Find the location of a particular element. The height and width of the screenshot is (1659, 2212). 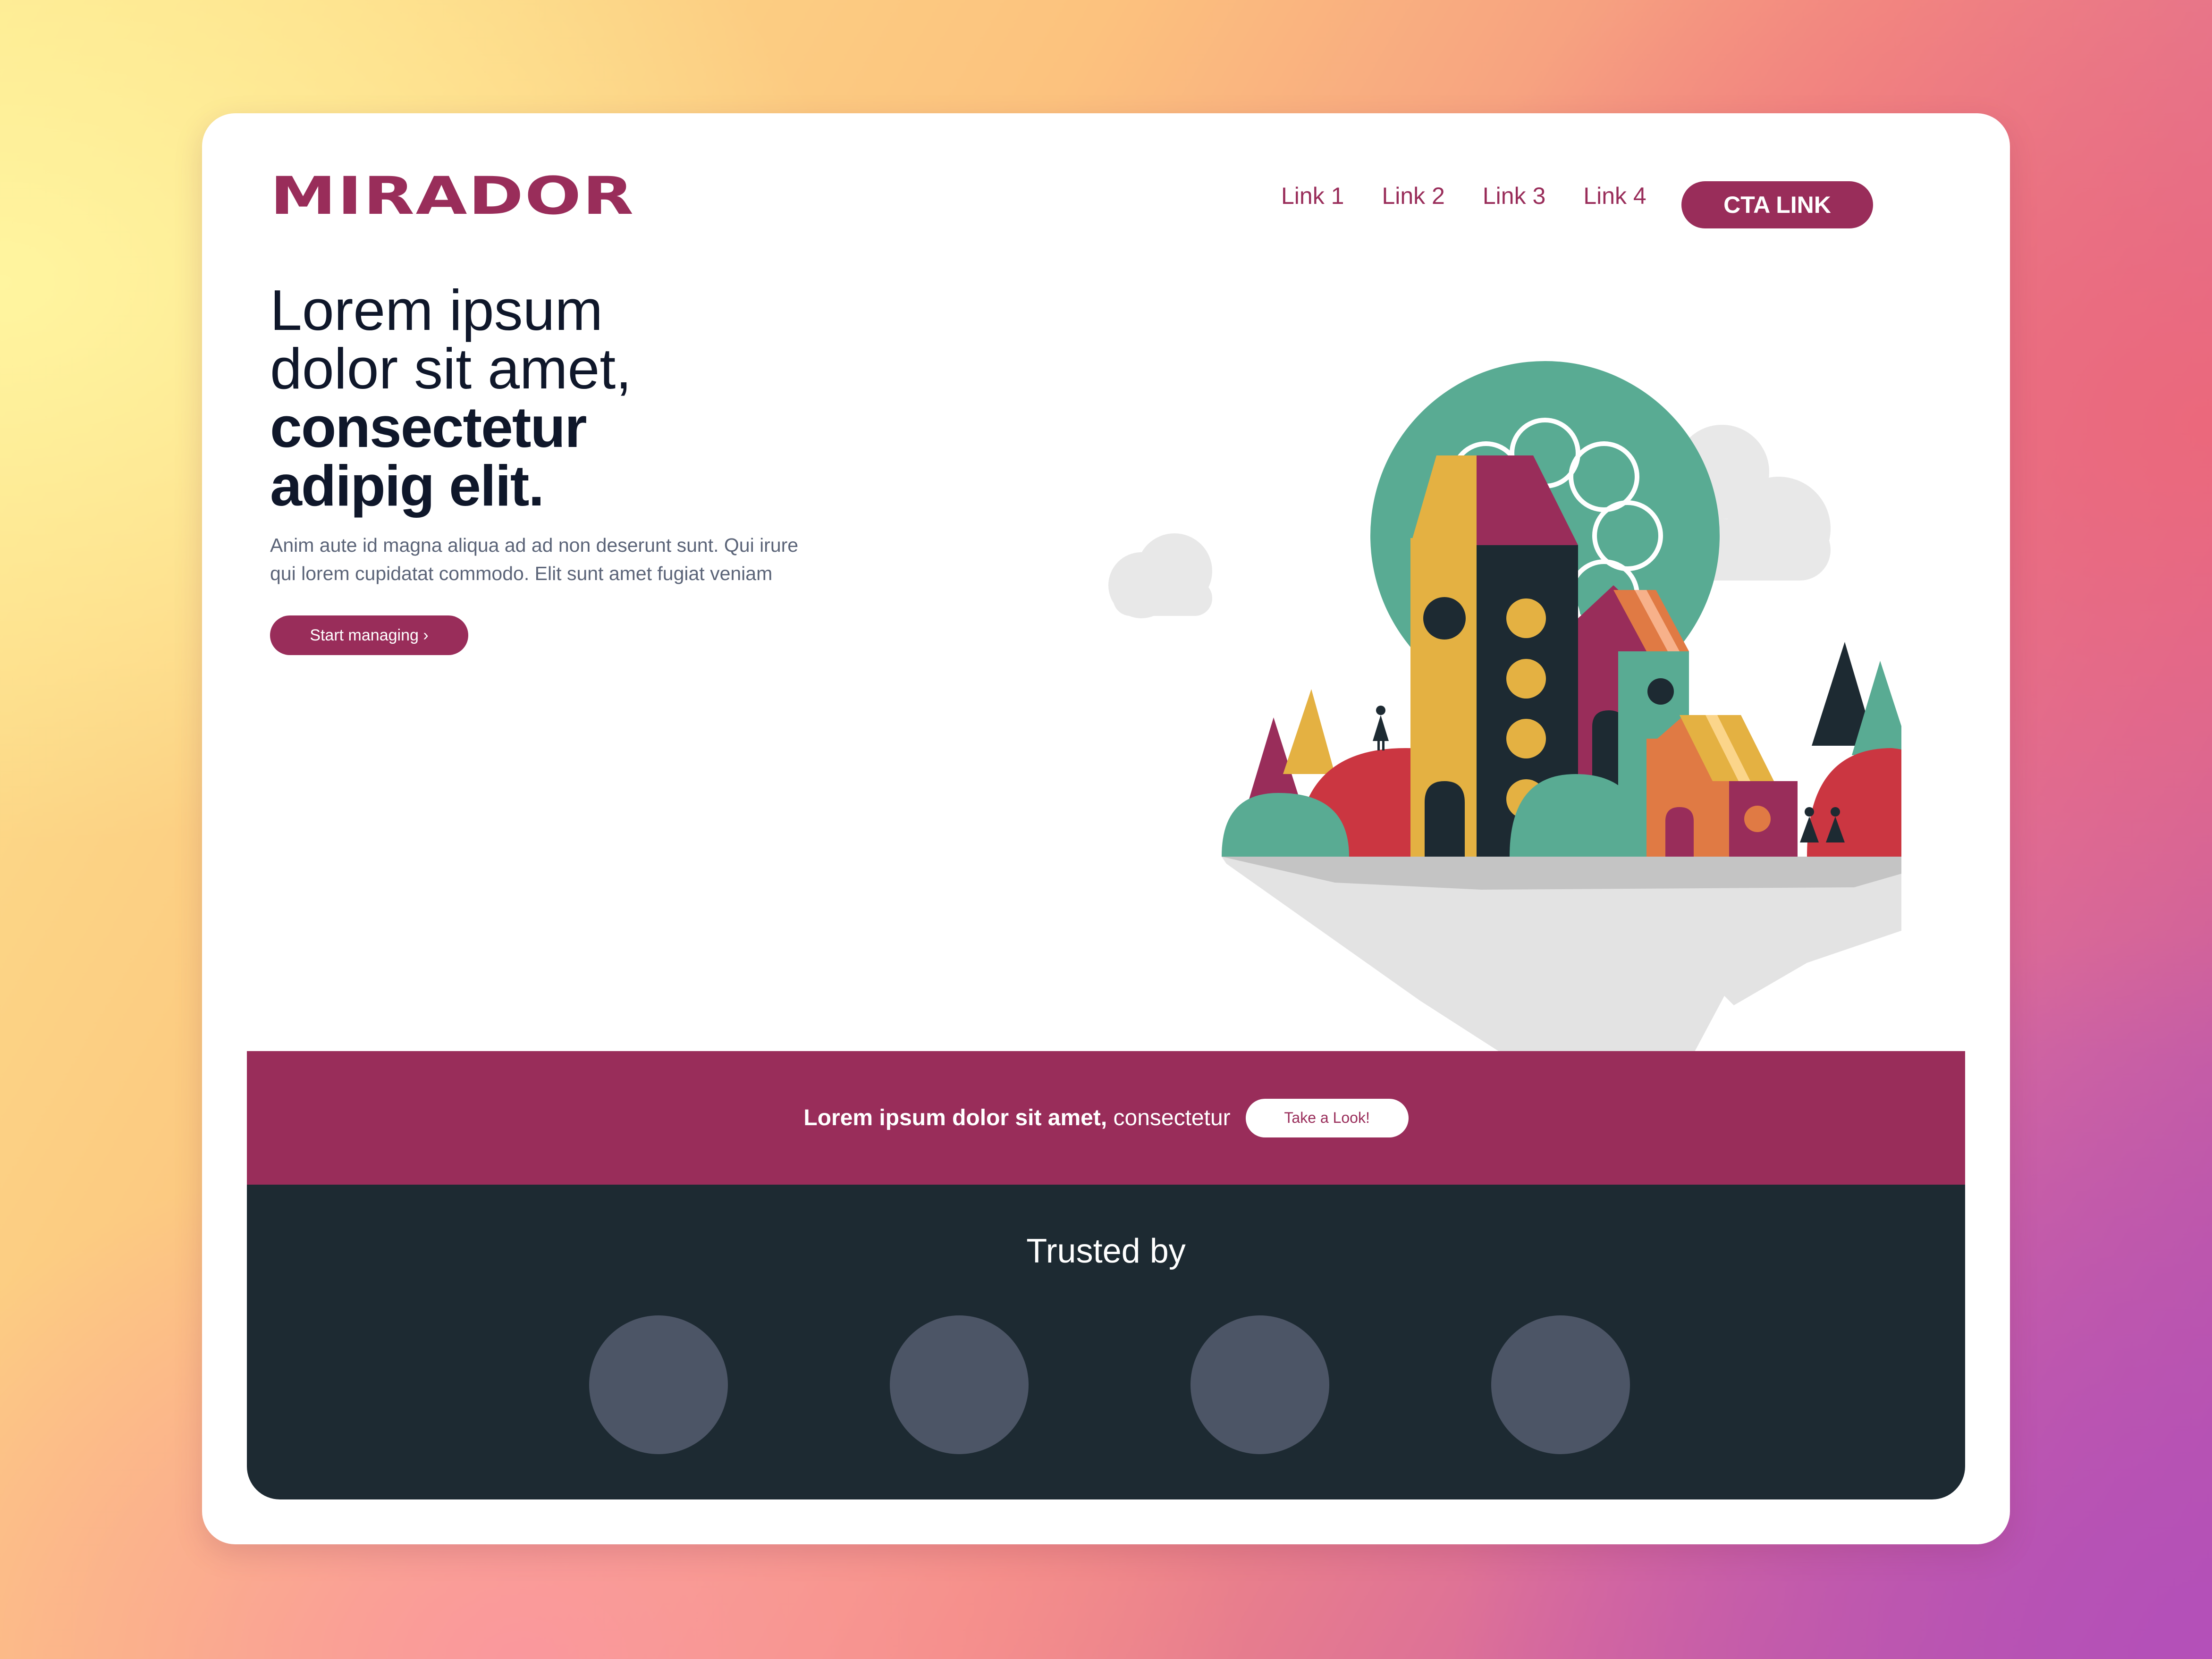

banner-text-regular: consectetur is located at coordinates (1169, 1117).